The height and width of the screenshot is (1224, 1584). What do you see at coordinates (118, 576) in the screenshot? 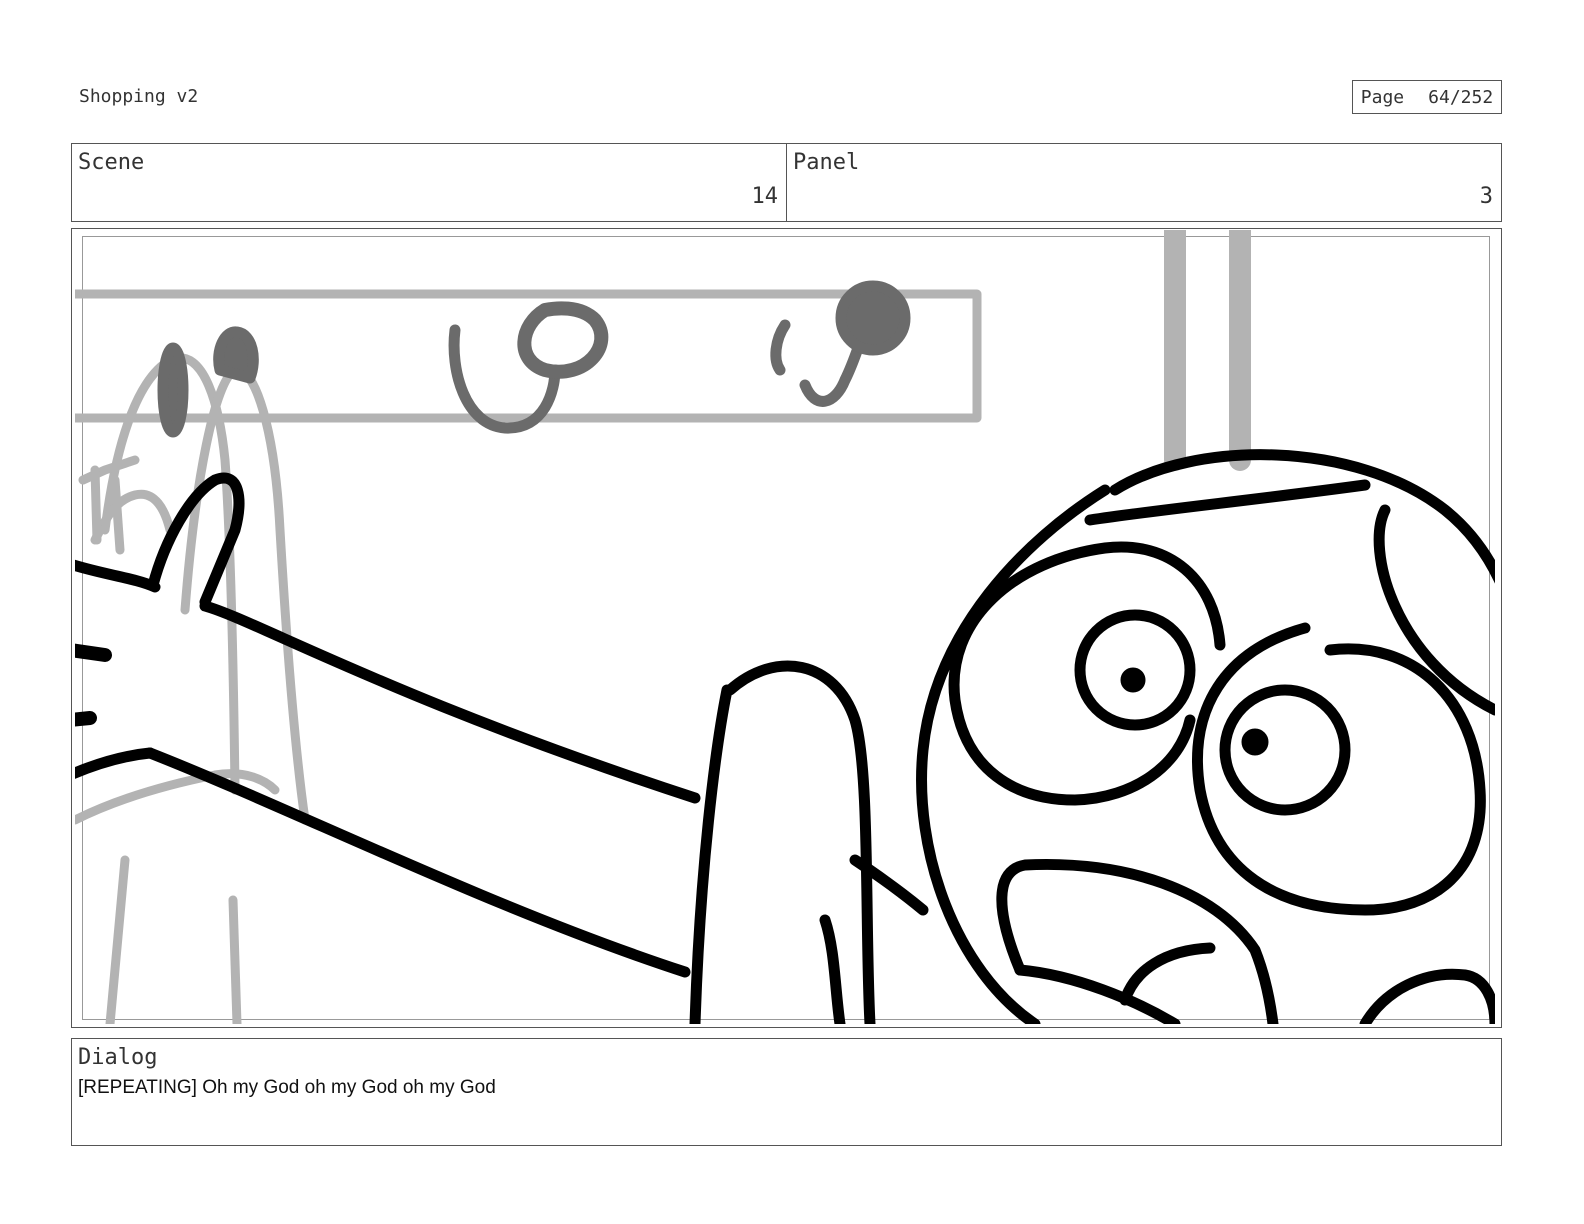
I see `hand-edge` at bounding box center [118, 576].